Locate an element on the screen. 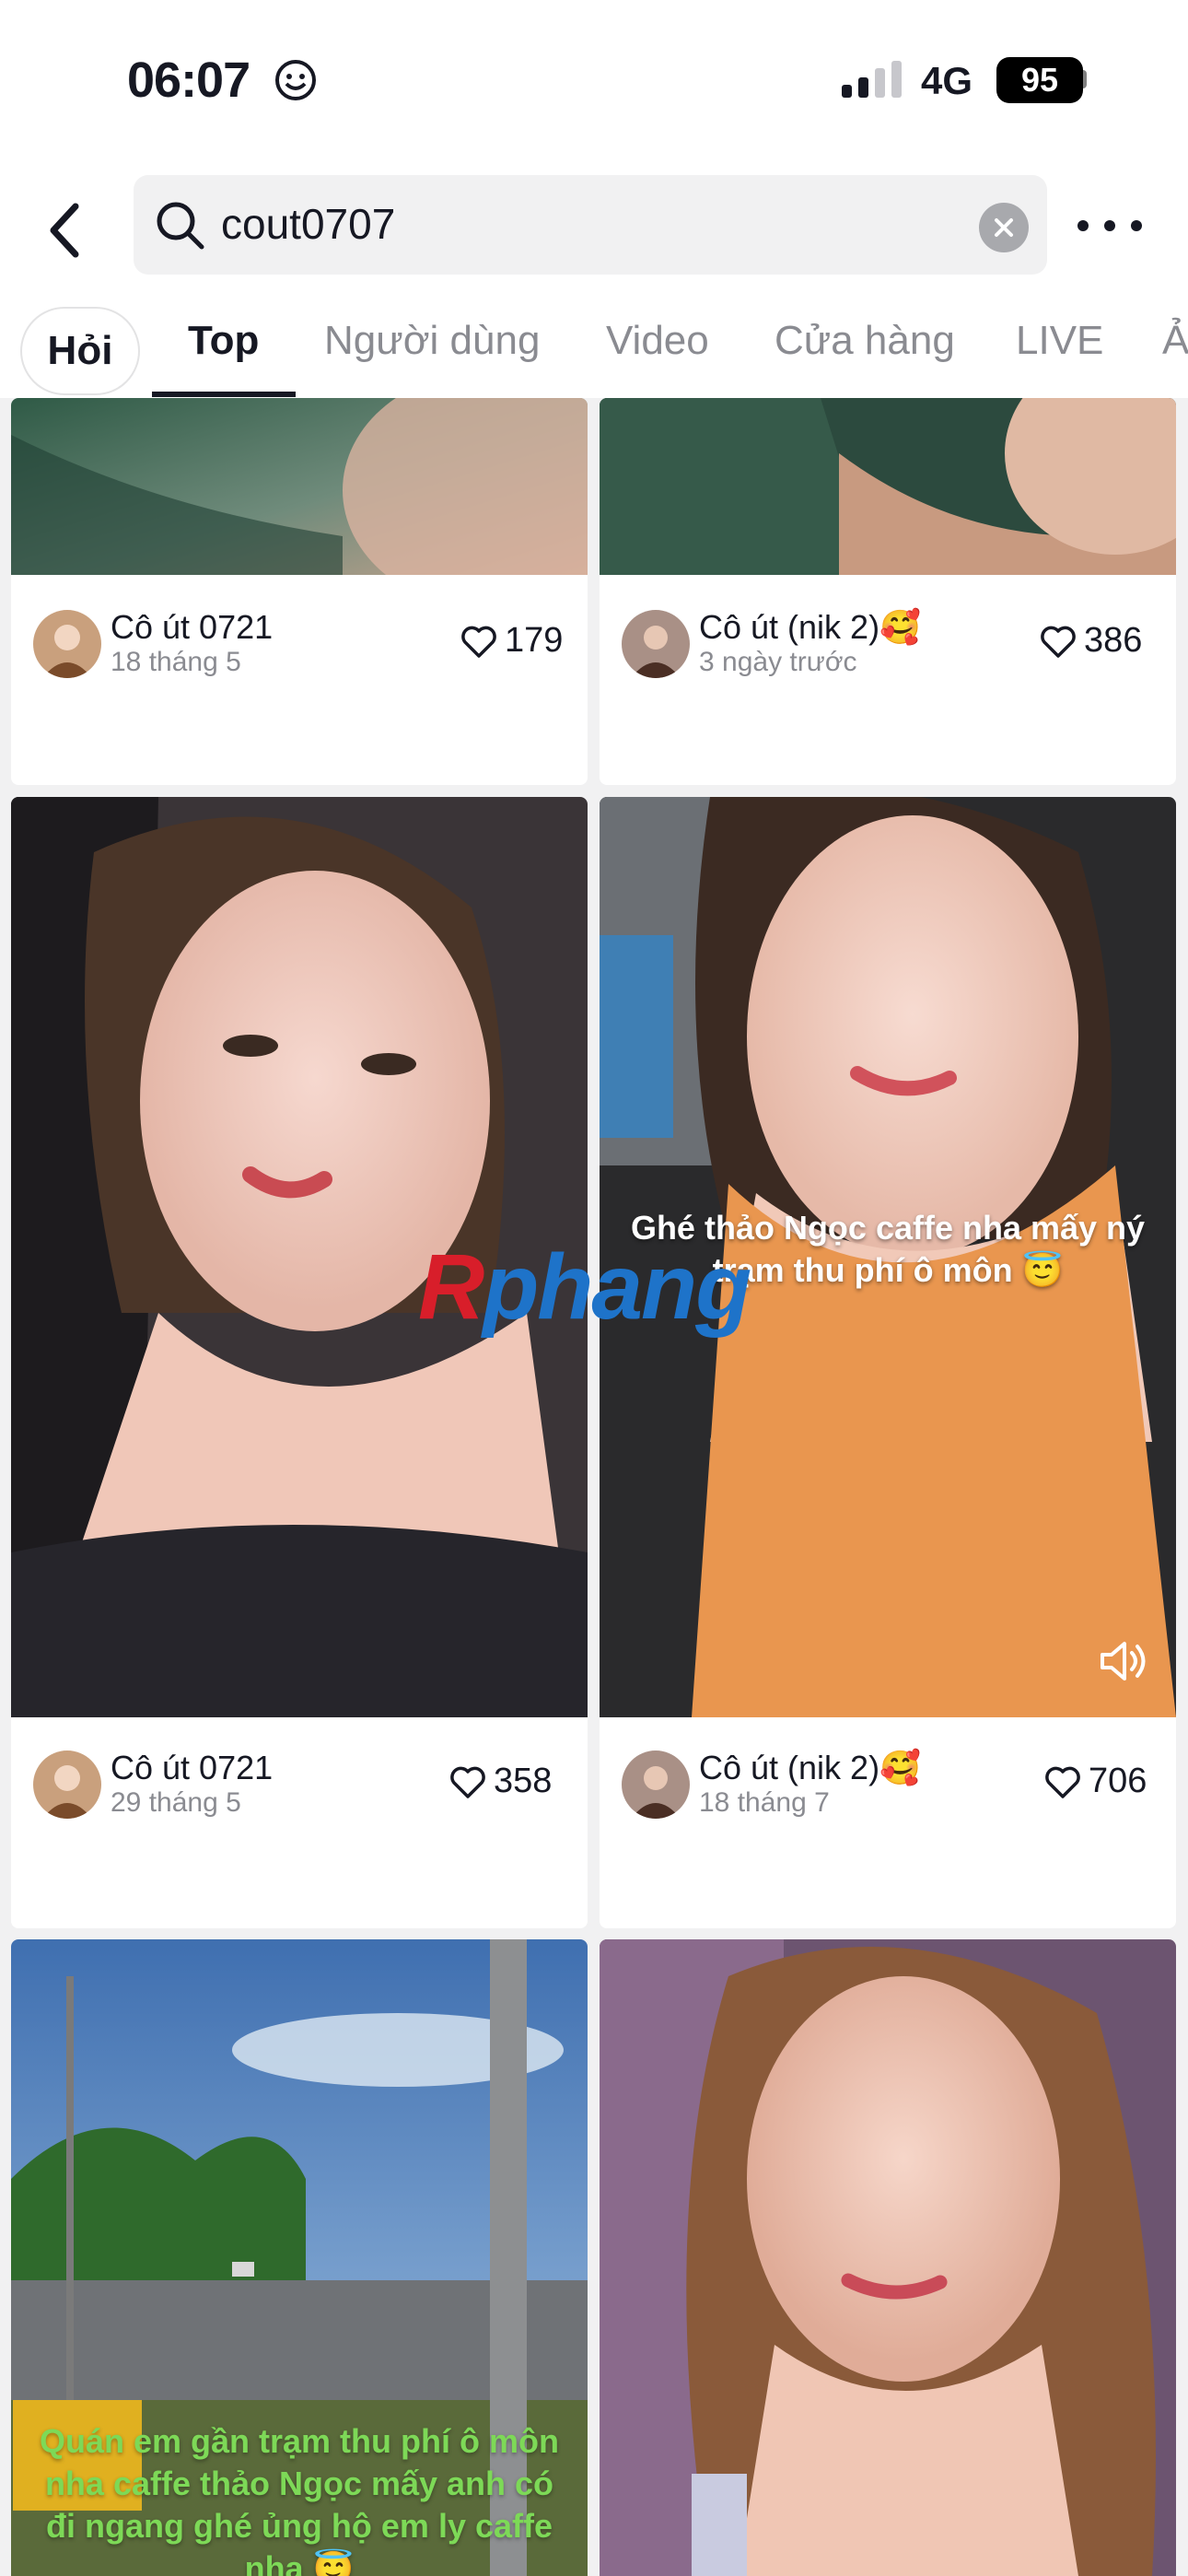 The height and width of the screenshot is (2576, 1188). battery-indicator: 95 is located at coordinates (1039, 80).